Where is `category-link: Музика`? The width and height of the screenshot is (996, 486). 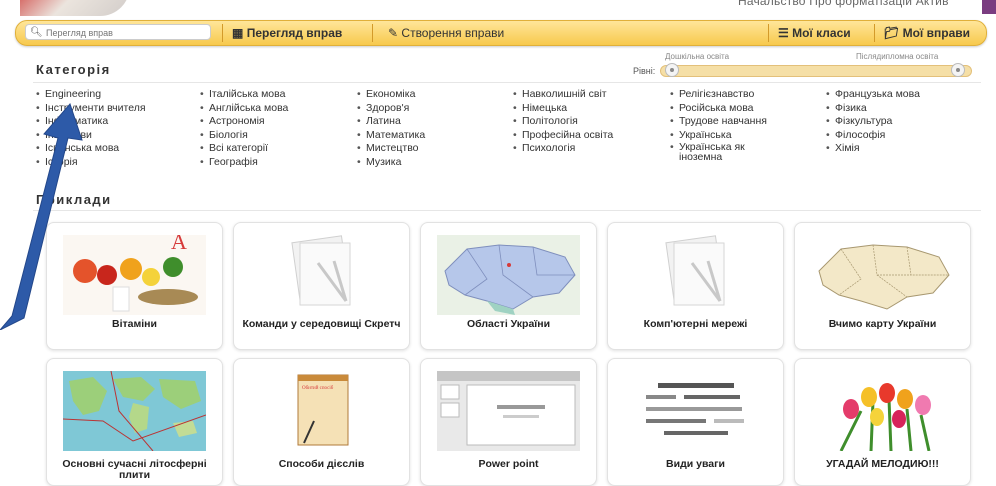 category-link: Музика is located at coordinates (391, 163).